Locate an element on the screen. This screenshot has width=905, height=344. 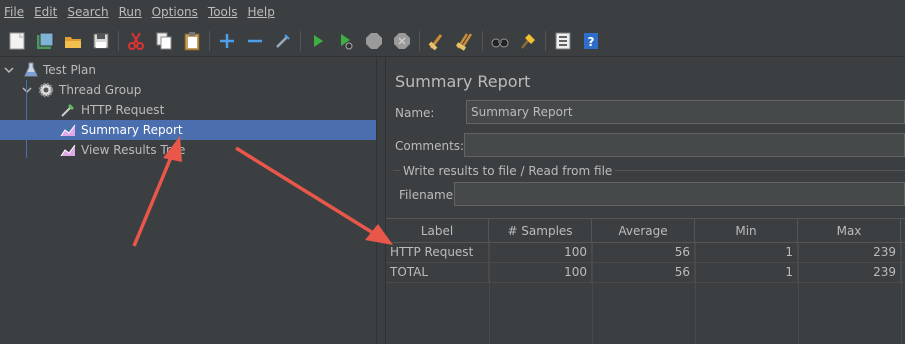
start-icon is located at coordinates (318, 41).